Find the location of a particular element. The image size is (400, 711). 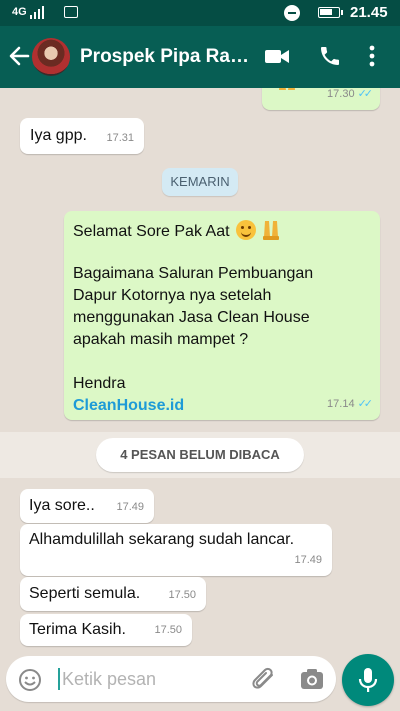

message-line: menggunakan Jasa Clean House is located at coordinates (191, 317).